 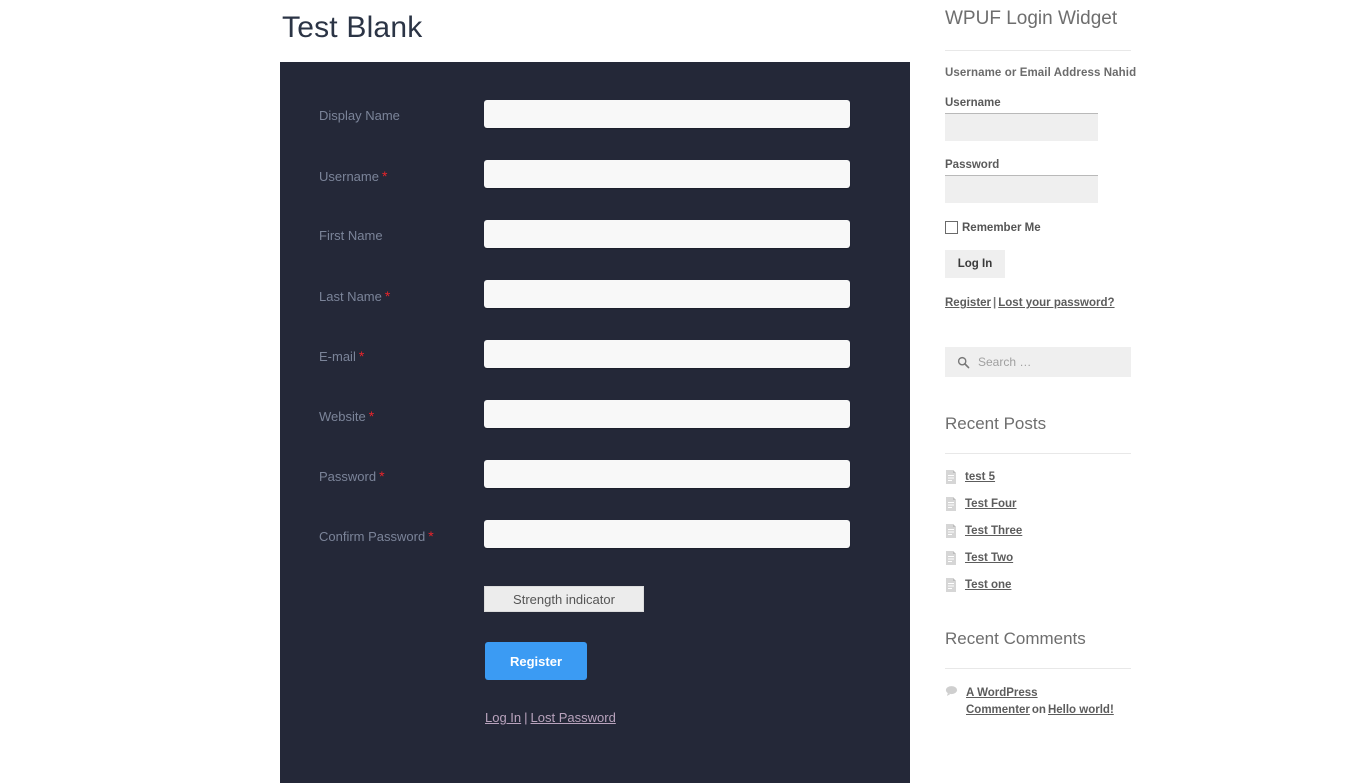 I want to click on recent-post-link: Test Three, so click(x=993, y=531).